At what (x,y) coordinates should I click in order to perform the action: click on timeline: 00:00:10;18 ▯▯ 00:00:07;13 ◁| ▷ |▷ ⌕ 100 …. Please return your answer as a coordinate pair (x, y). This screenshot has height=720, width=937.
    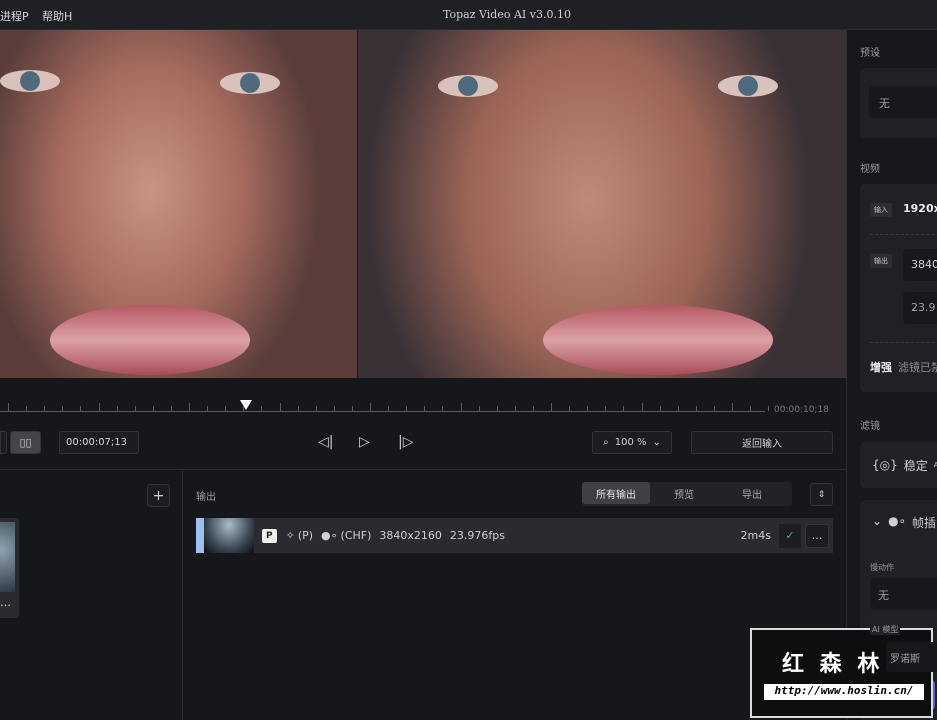
    Looking at the image, I should click on (423, 424).